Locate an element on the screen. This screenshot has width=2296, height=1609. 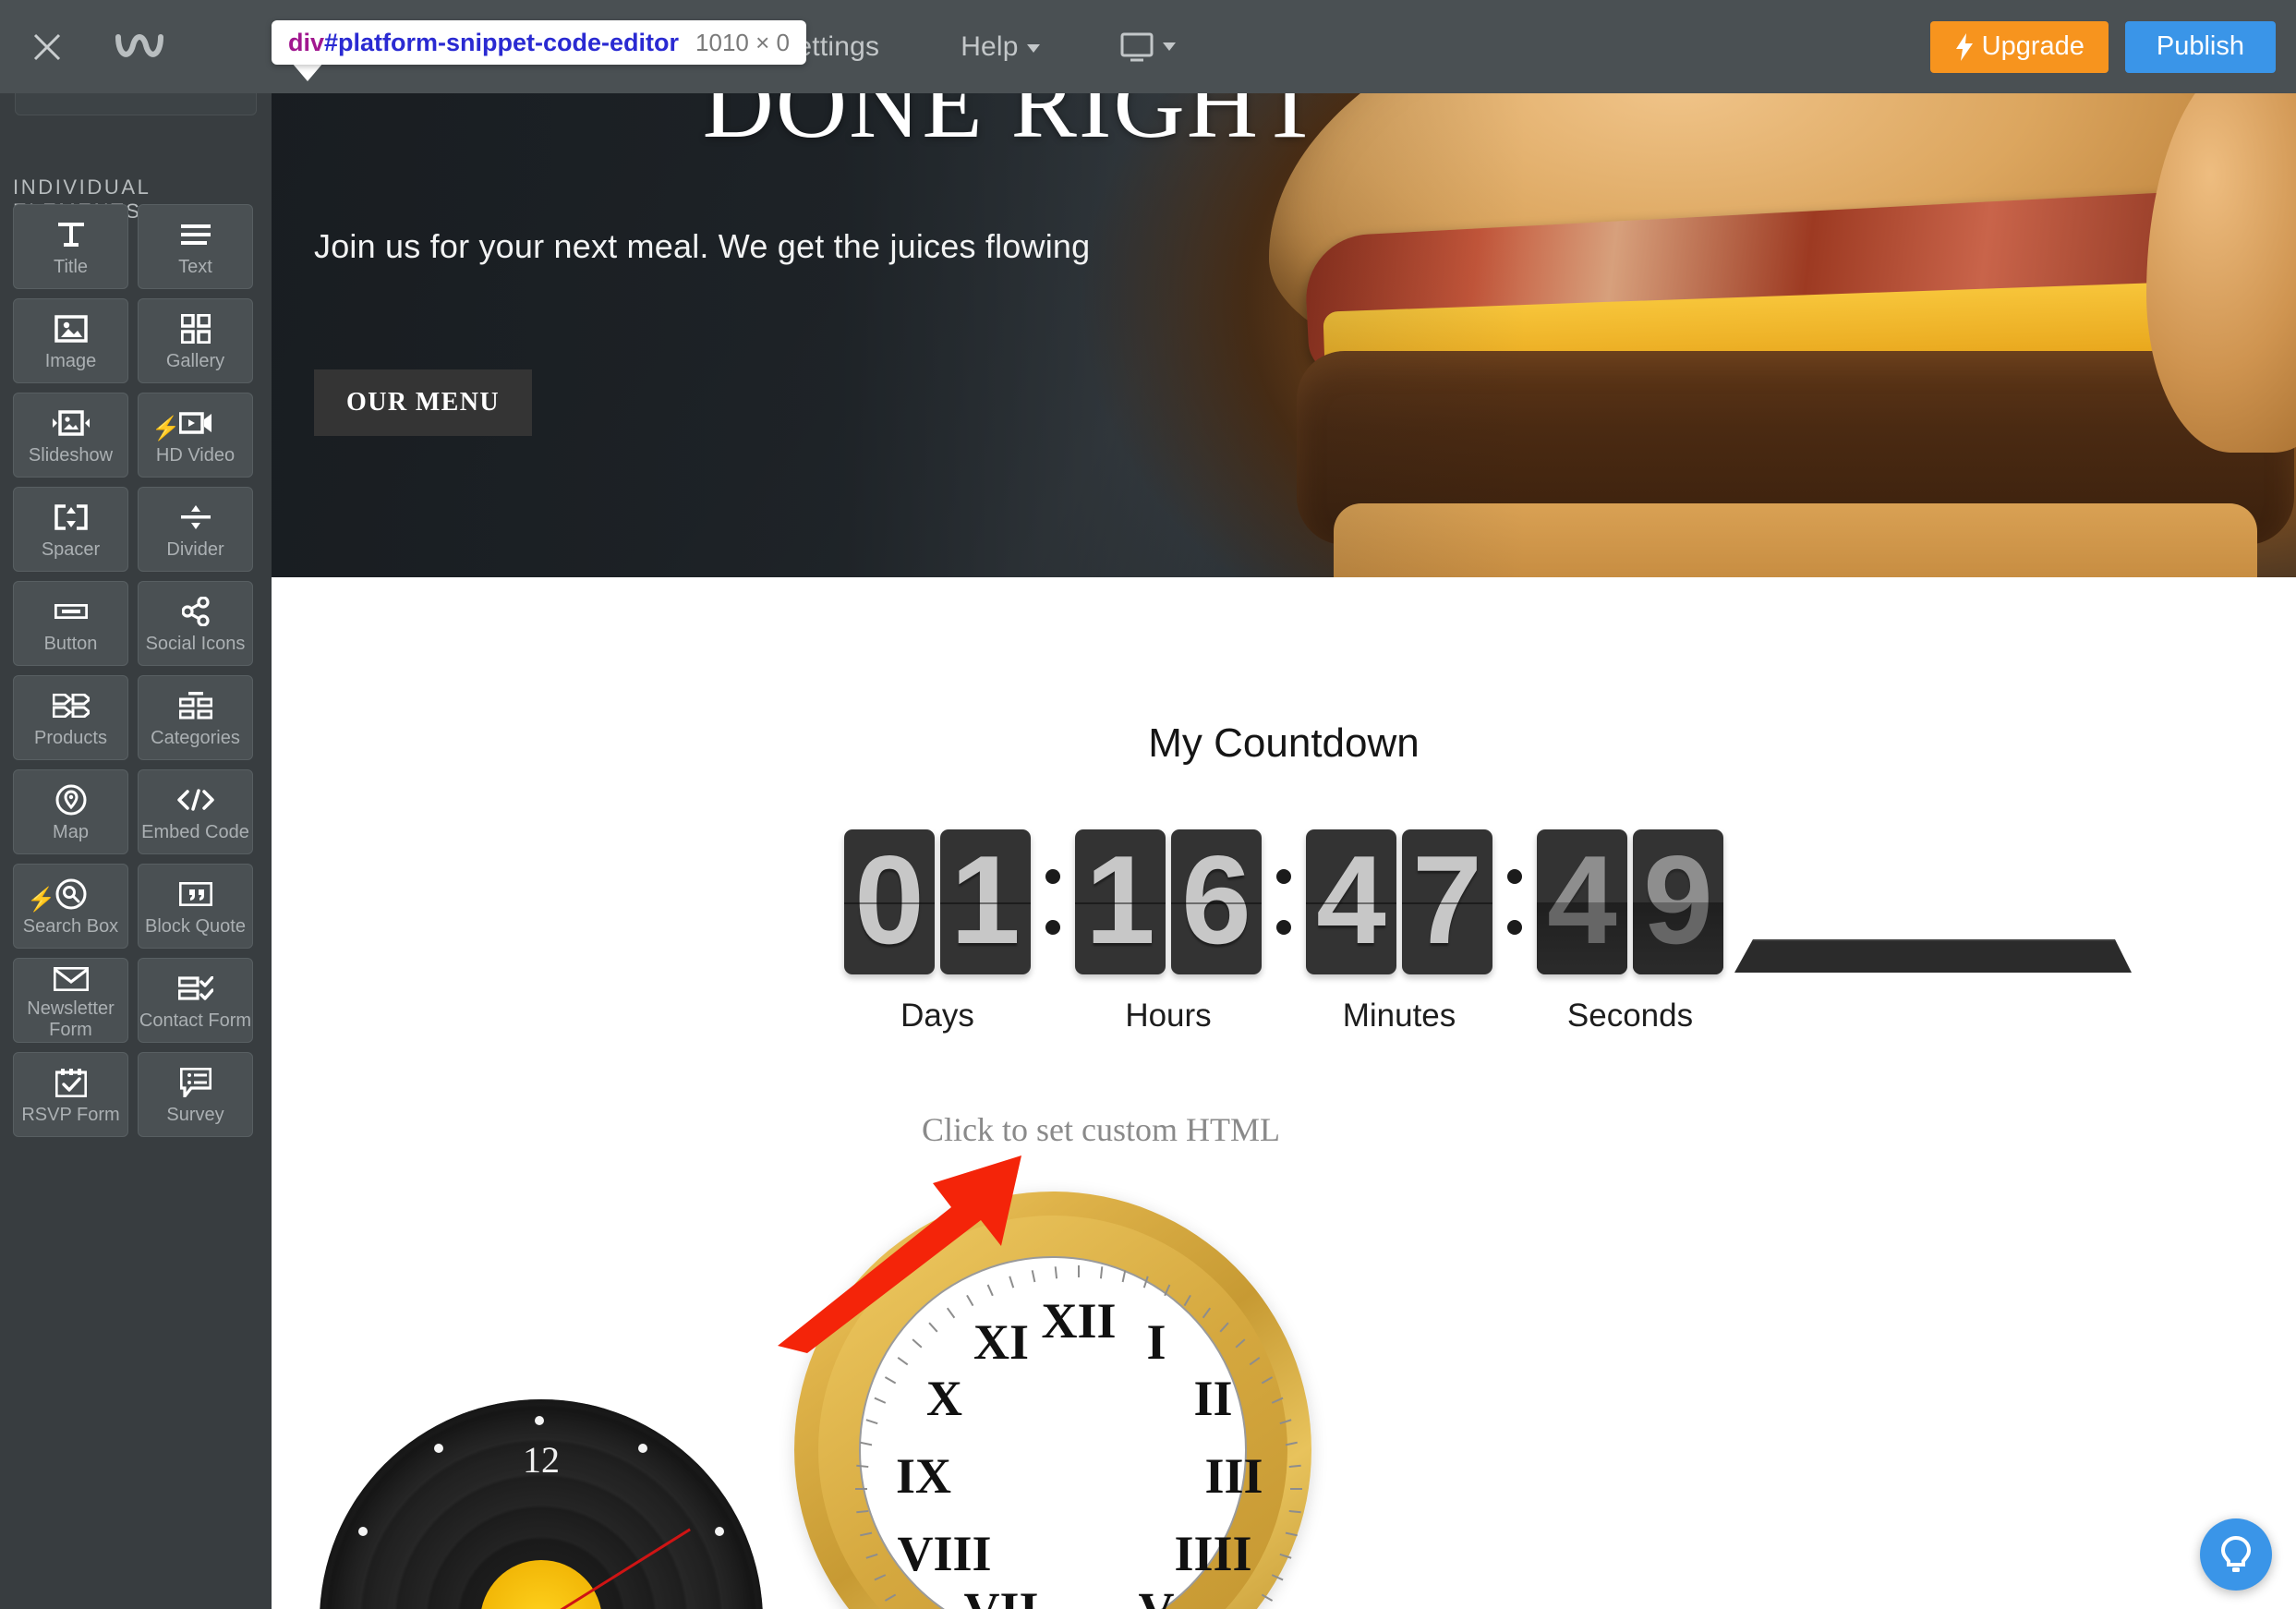
flip-card: 0 is located at coordinates (890, 901).